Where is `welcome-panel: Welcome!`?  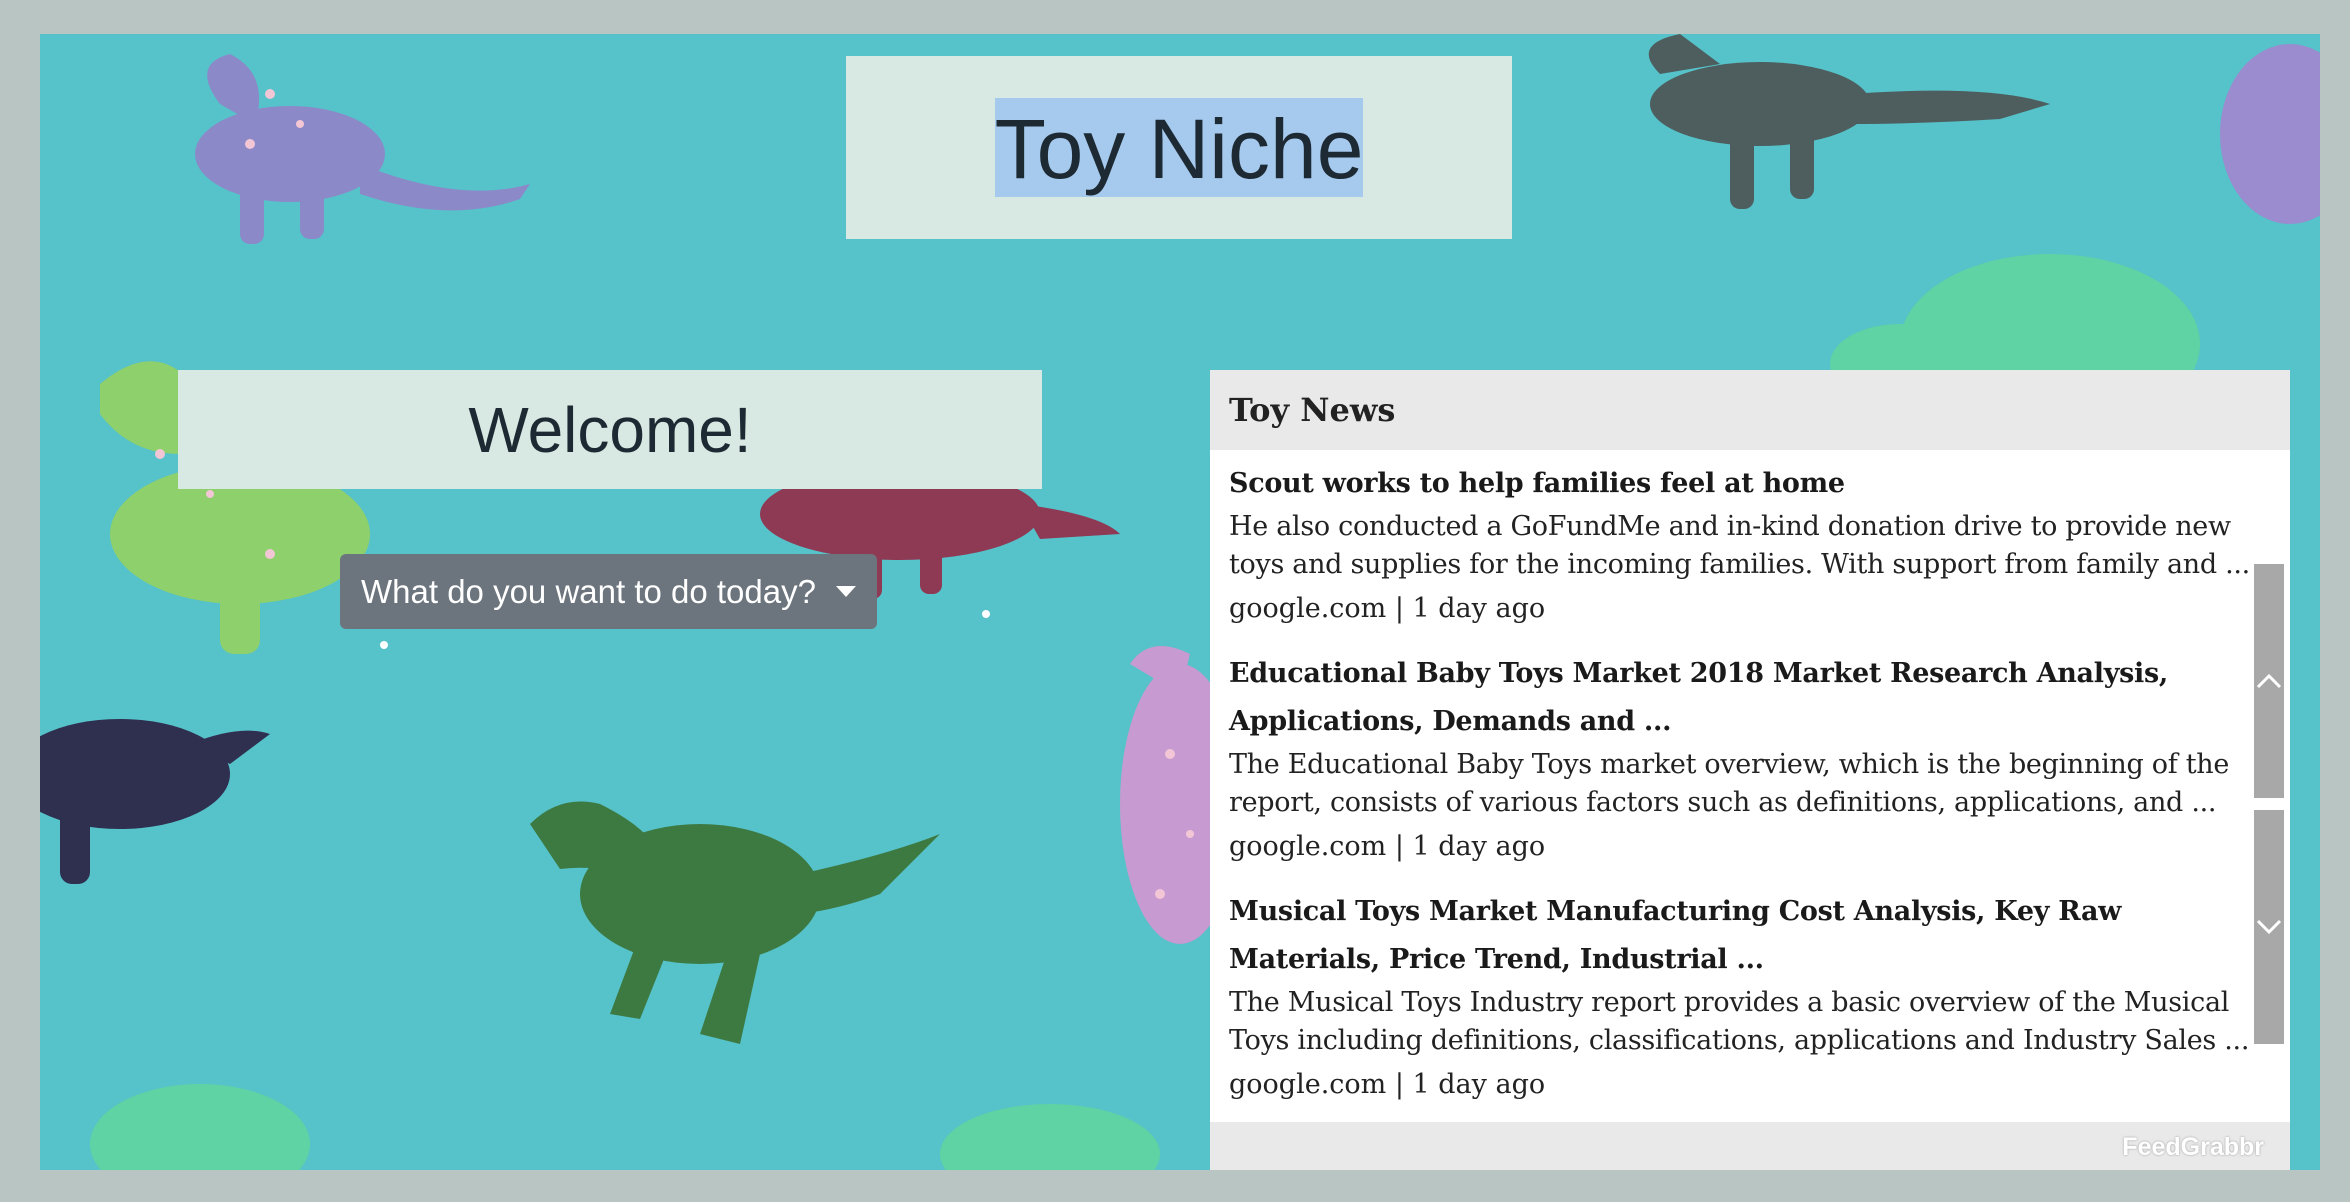 welcome-panel: Welcome! is located at coordinates (610, 429).